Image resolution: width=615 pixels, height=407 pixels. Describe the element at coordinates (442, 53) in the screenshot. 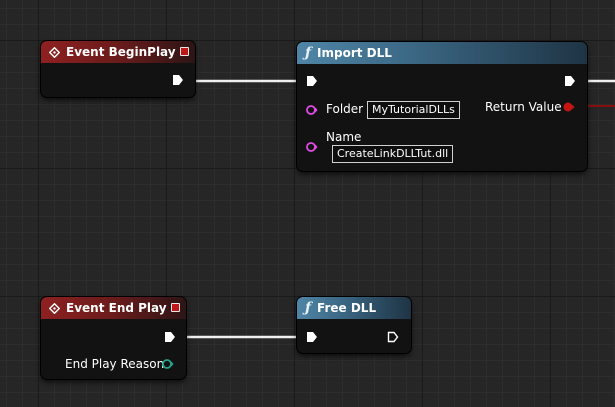

I see `import-dll-header: ƒ Import DLL` at that location.